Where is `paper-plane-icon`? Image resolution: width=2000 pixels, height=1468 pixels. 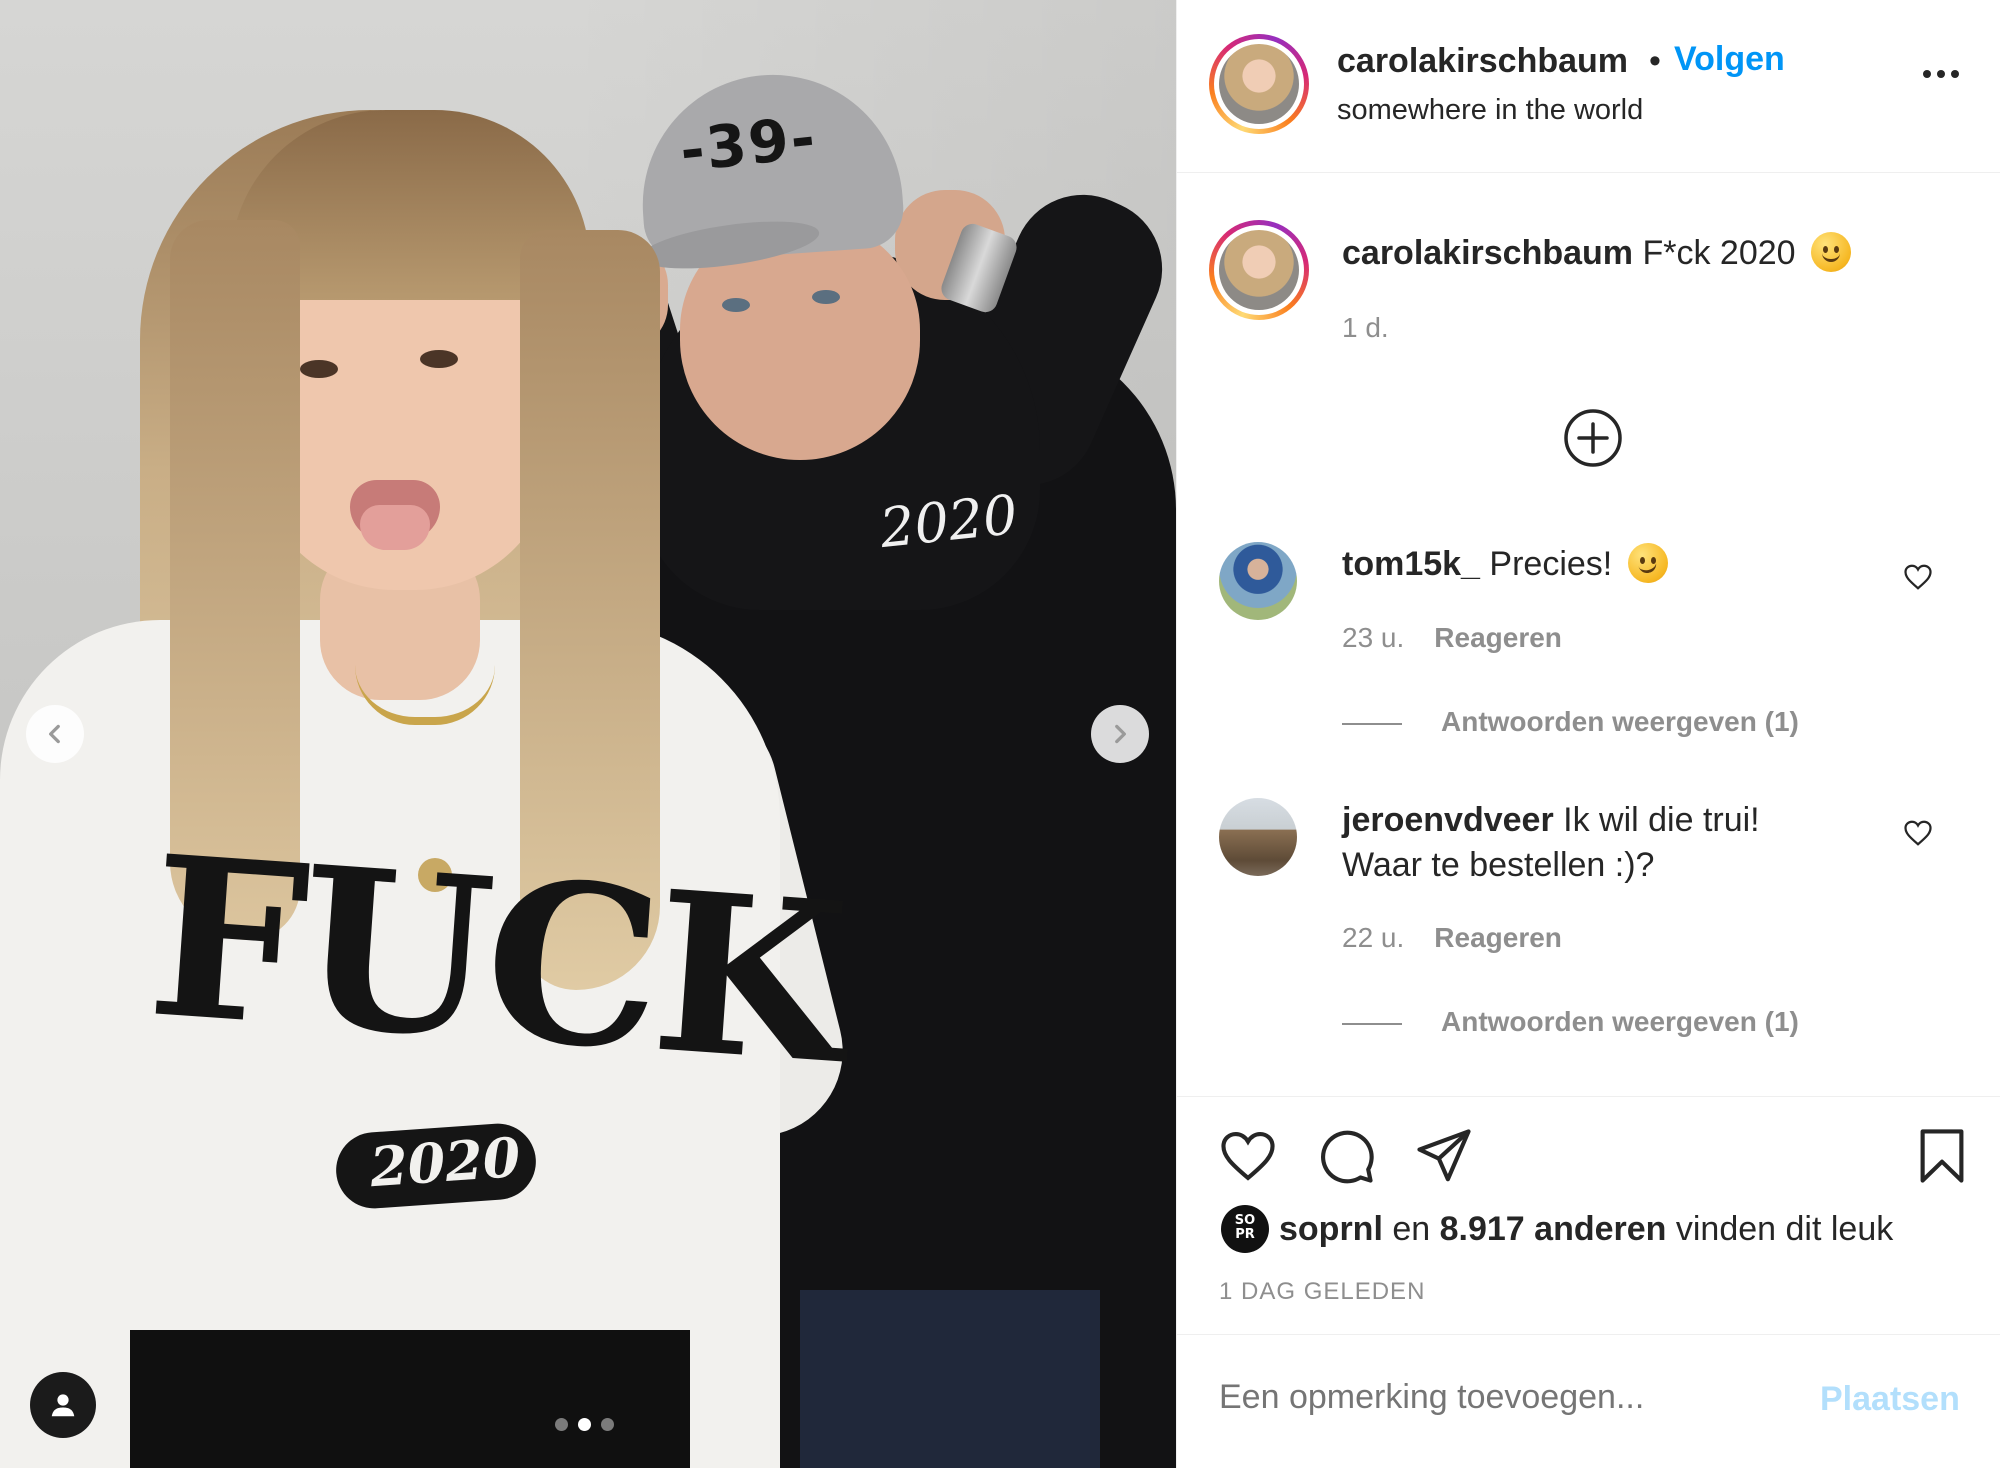
paper-plane-icon is located at coordinates (1444, 1155).